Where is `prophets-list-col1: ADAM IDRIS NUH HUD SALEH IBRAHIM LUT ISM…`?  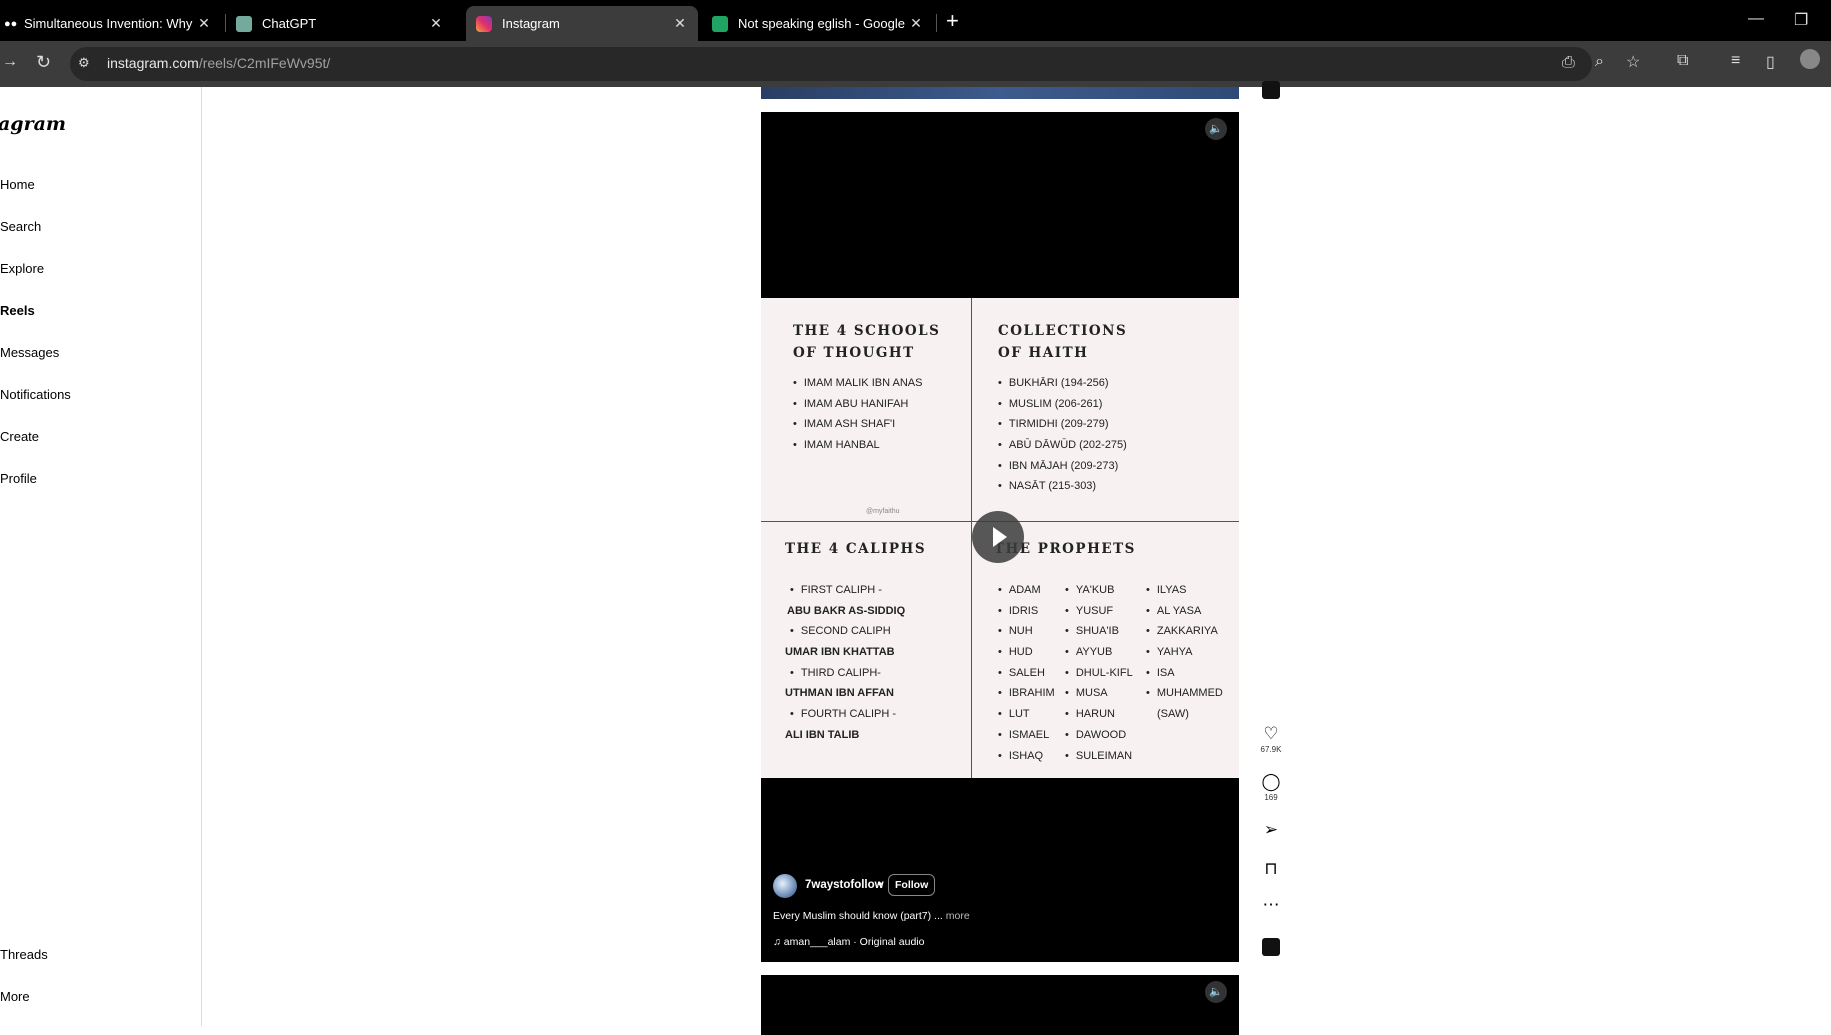 prophets-list-col1: ADAM IDRIS NUH HUD SALEH IBRAHIM LUT ISM… is located at coordinates (1026, 673).